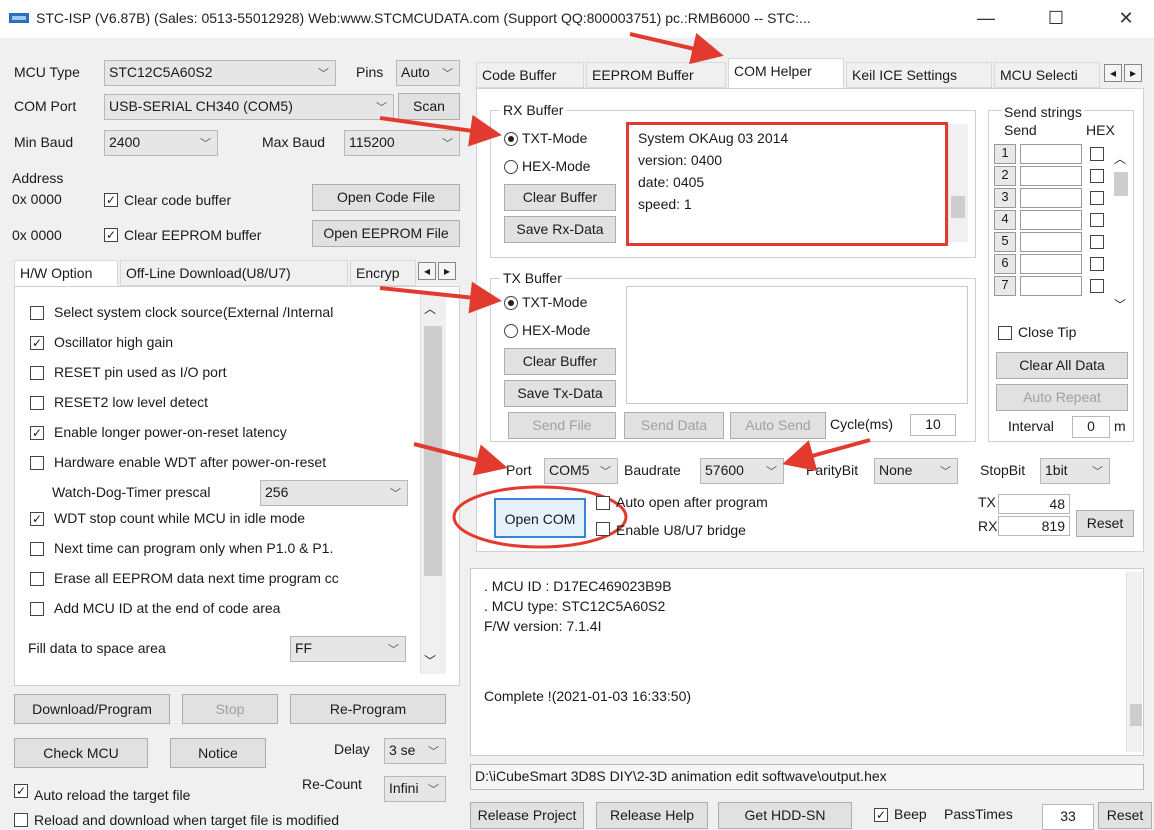 This screenshot has width=1154, height=830. I want to click on cycle-input: 10, so click(933, 425).